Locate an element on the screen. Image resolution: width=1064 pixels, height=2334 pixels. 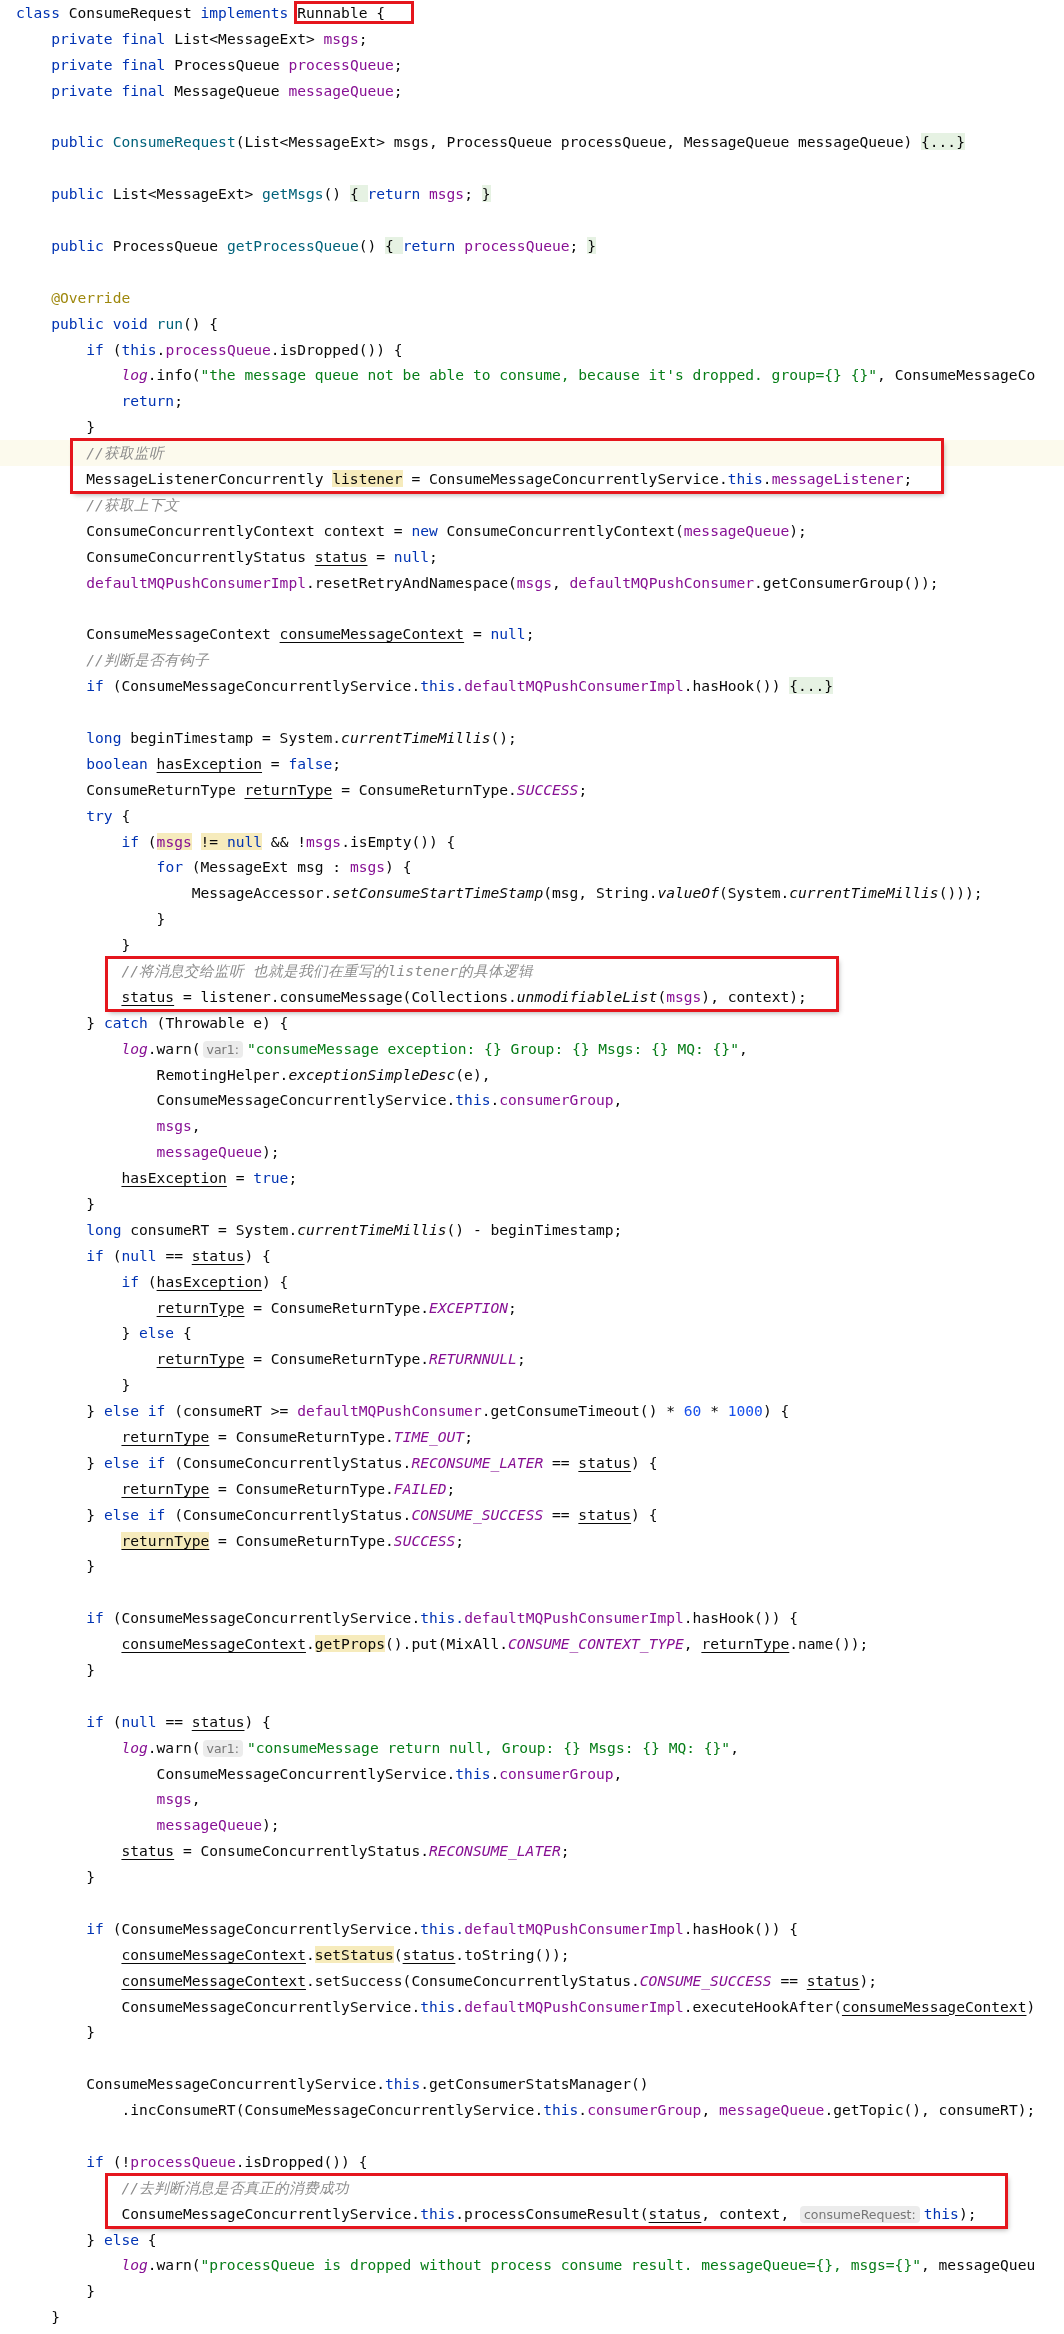
code-line: if (this.processQueue.isDropped()) { is located at coordinates (244, 349).